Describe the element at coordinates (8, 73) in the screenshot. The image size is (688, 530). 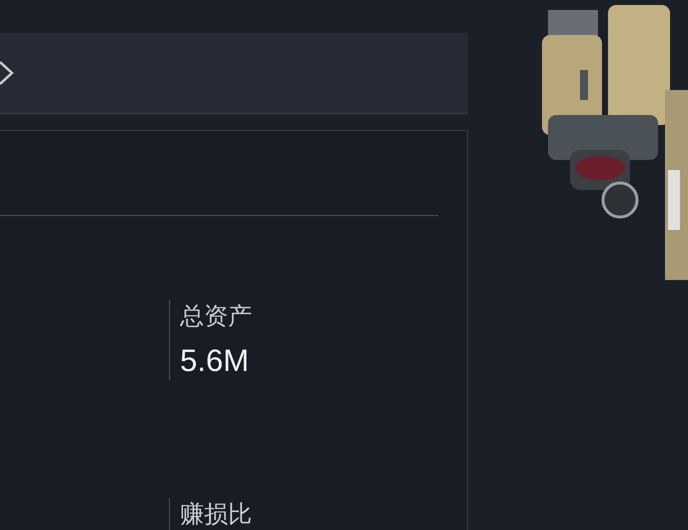
I see `chevron-right-icon` at that location.